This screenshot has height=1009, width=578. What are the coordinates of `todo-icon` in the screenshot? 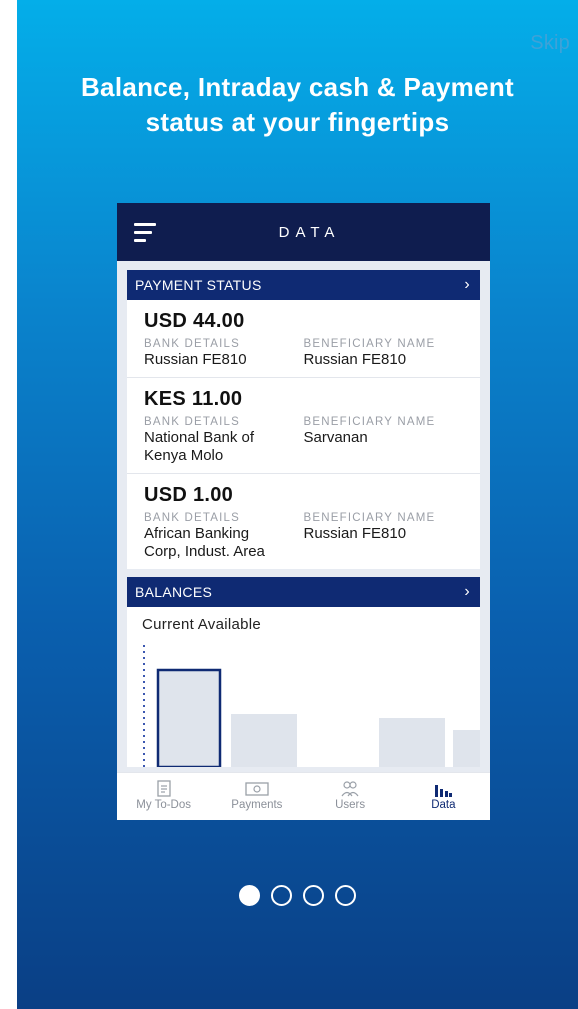 It's located at (163, 789).